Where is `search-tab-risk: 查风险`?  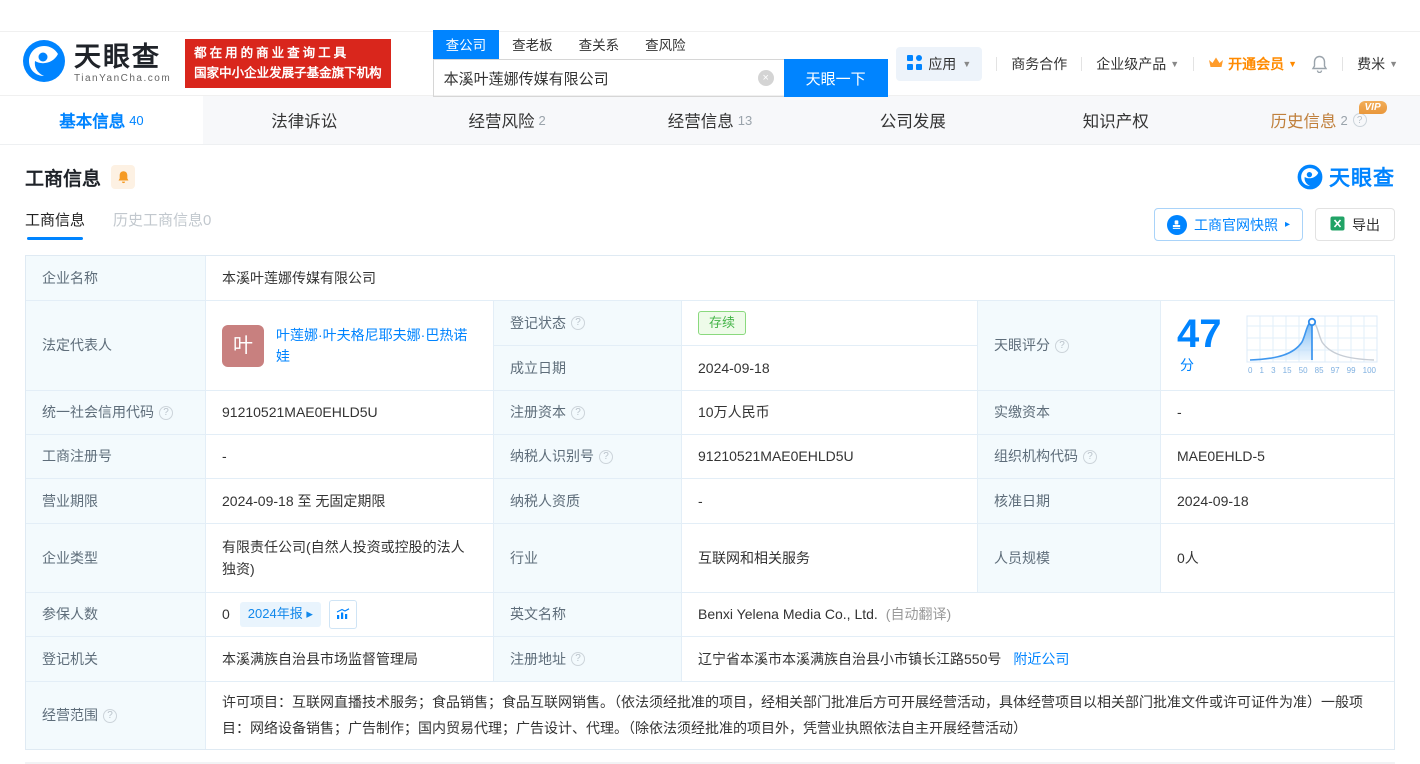
search-tab-risk: 查风险 is located at coordinates (665, 44).